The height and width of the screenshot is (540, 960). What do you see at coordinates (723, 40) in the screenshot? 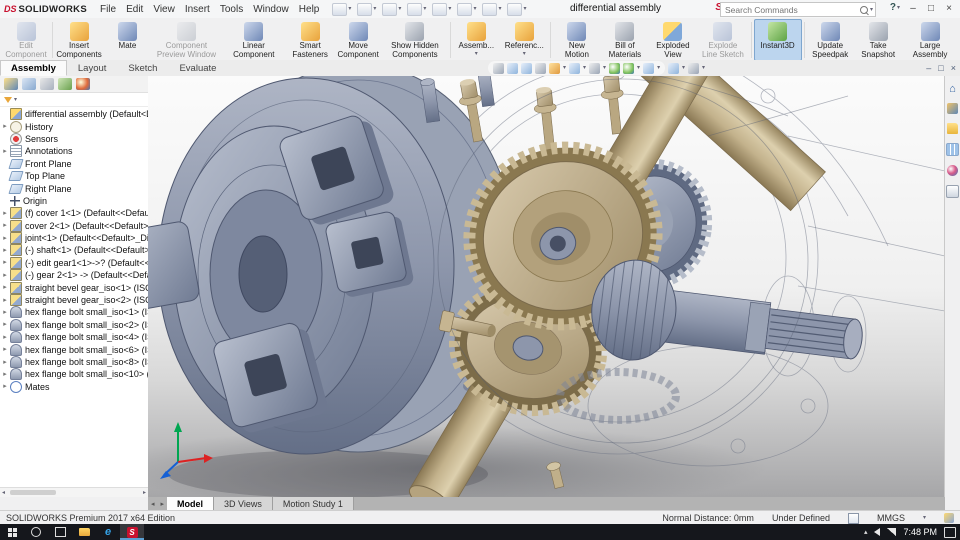
I see `explode-line-sketch-button: Explode Line Sketch` at bounding box center [723, 40].